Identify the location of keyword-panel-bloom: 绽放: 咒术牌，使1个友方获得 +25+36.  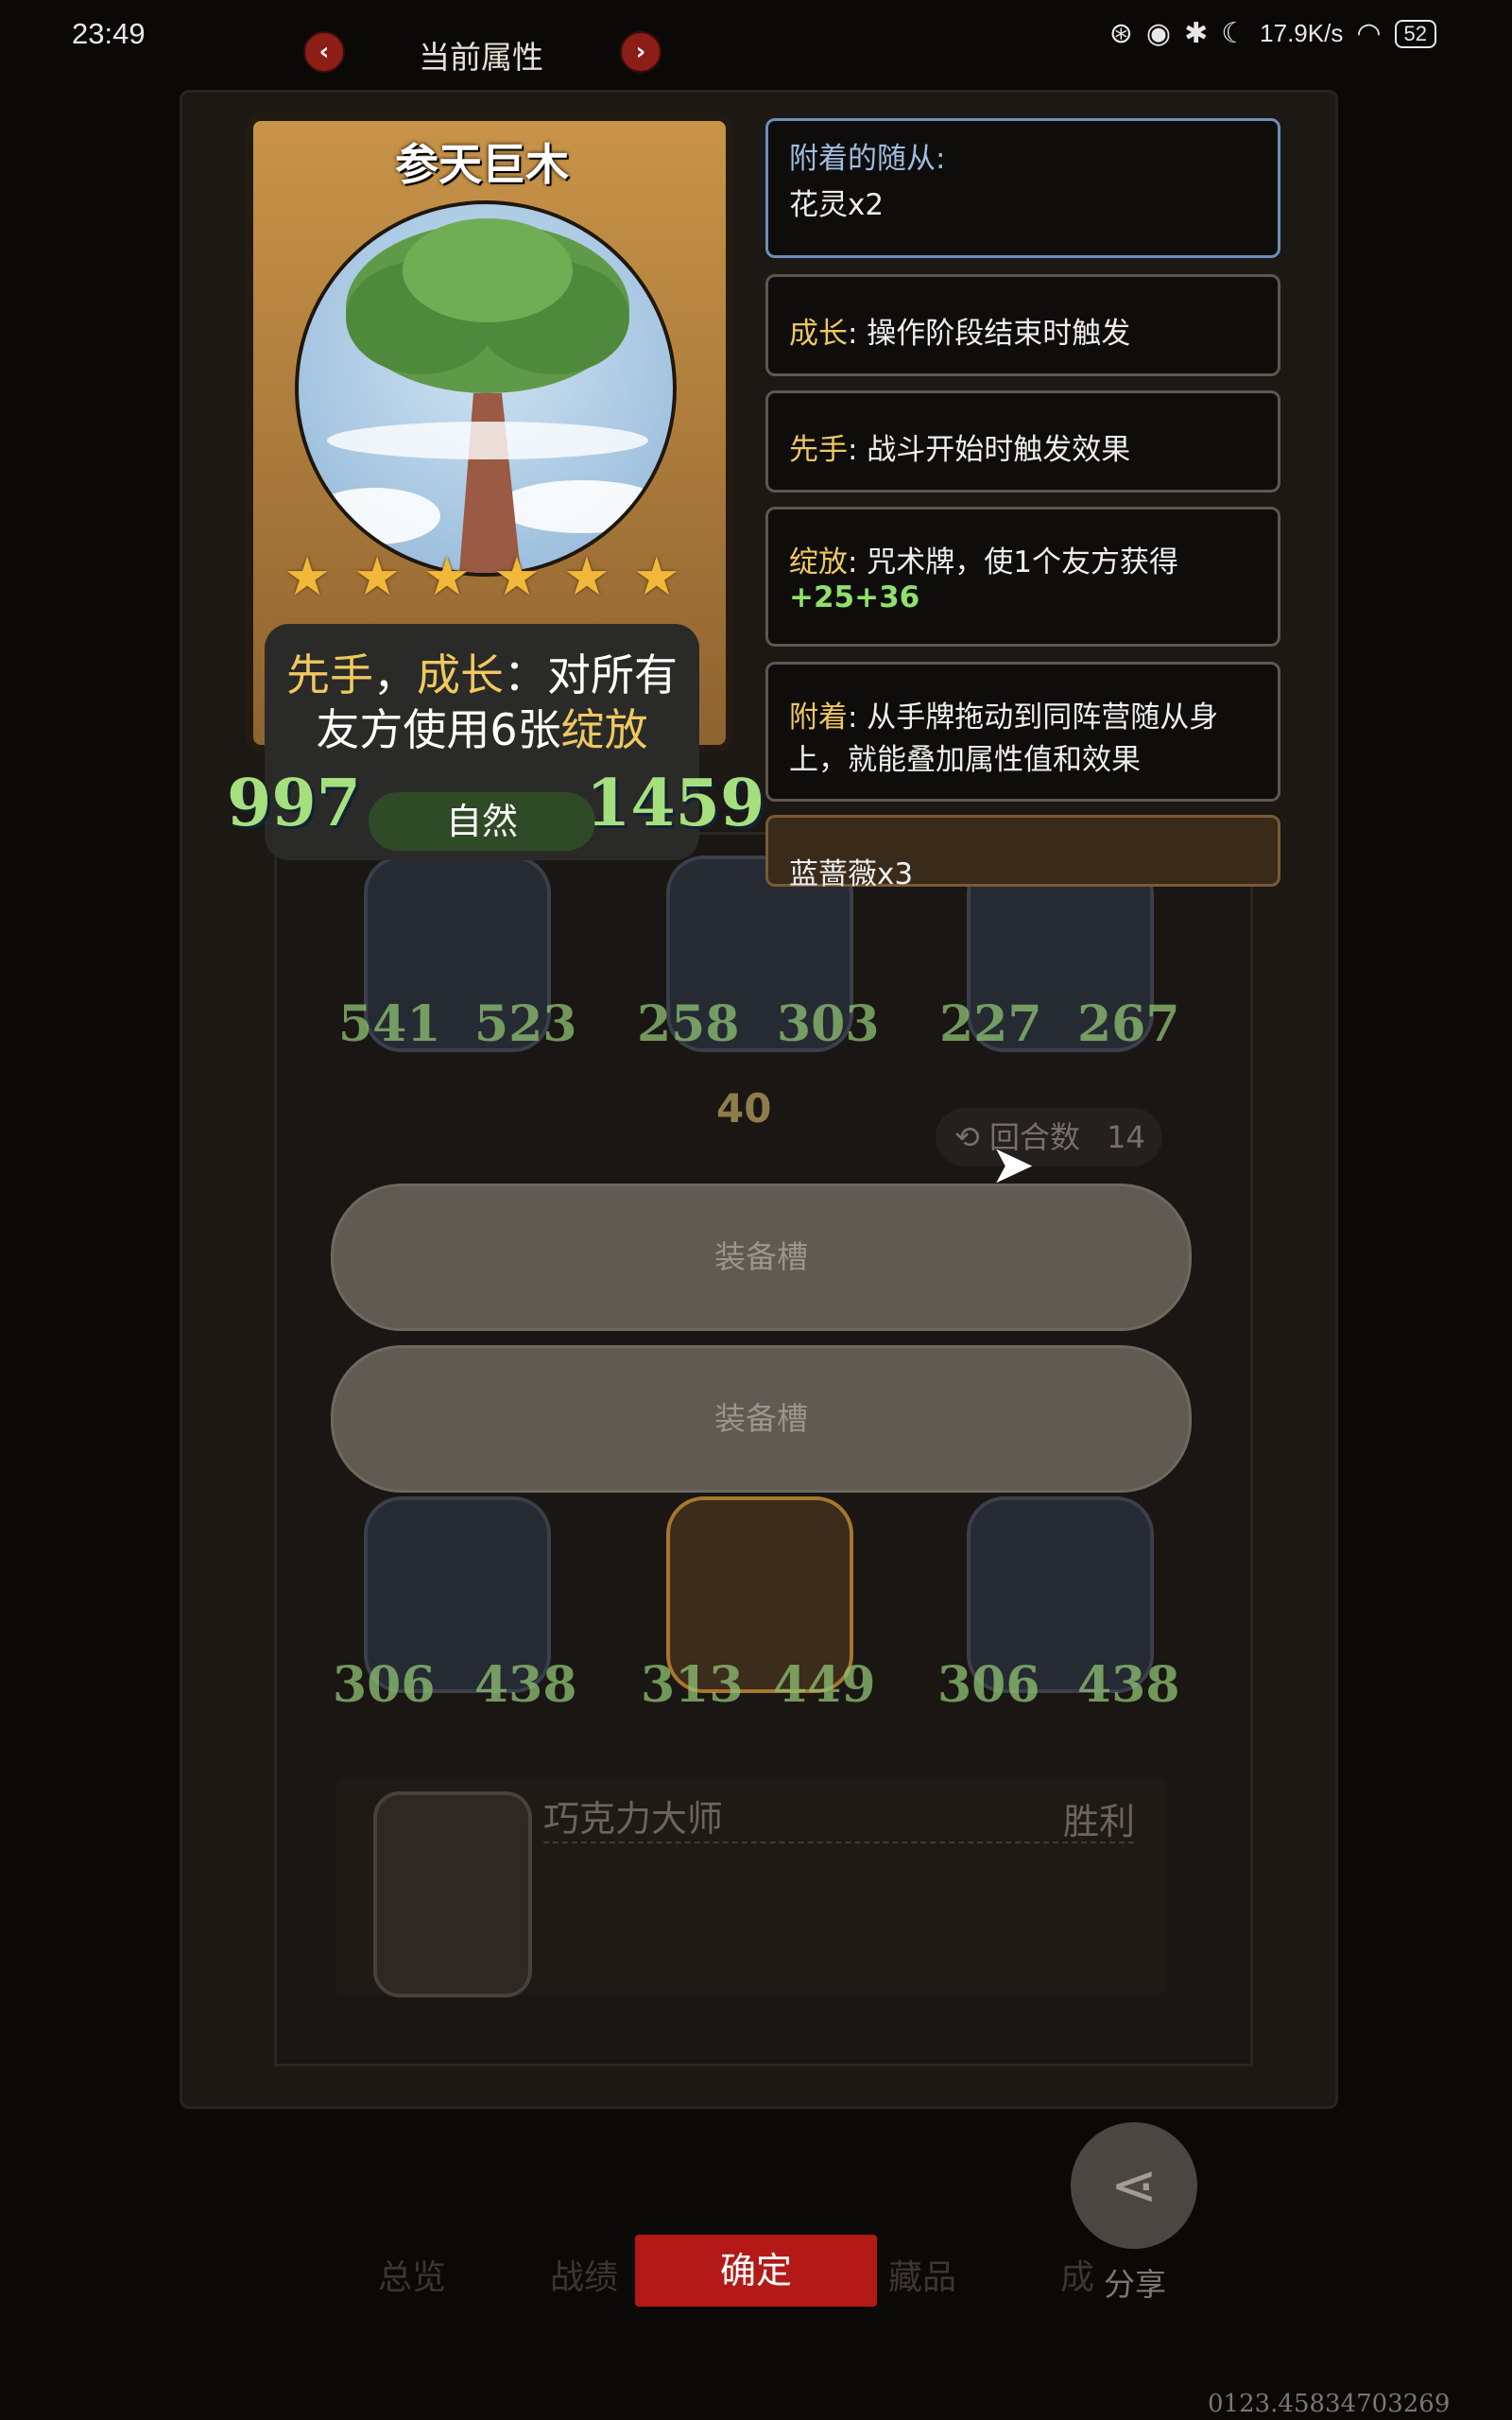
(1022, 577).